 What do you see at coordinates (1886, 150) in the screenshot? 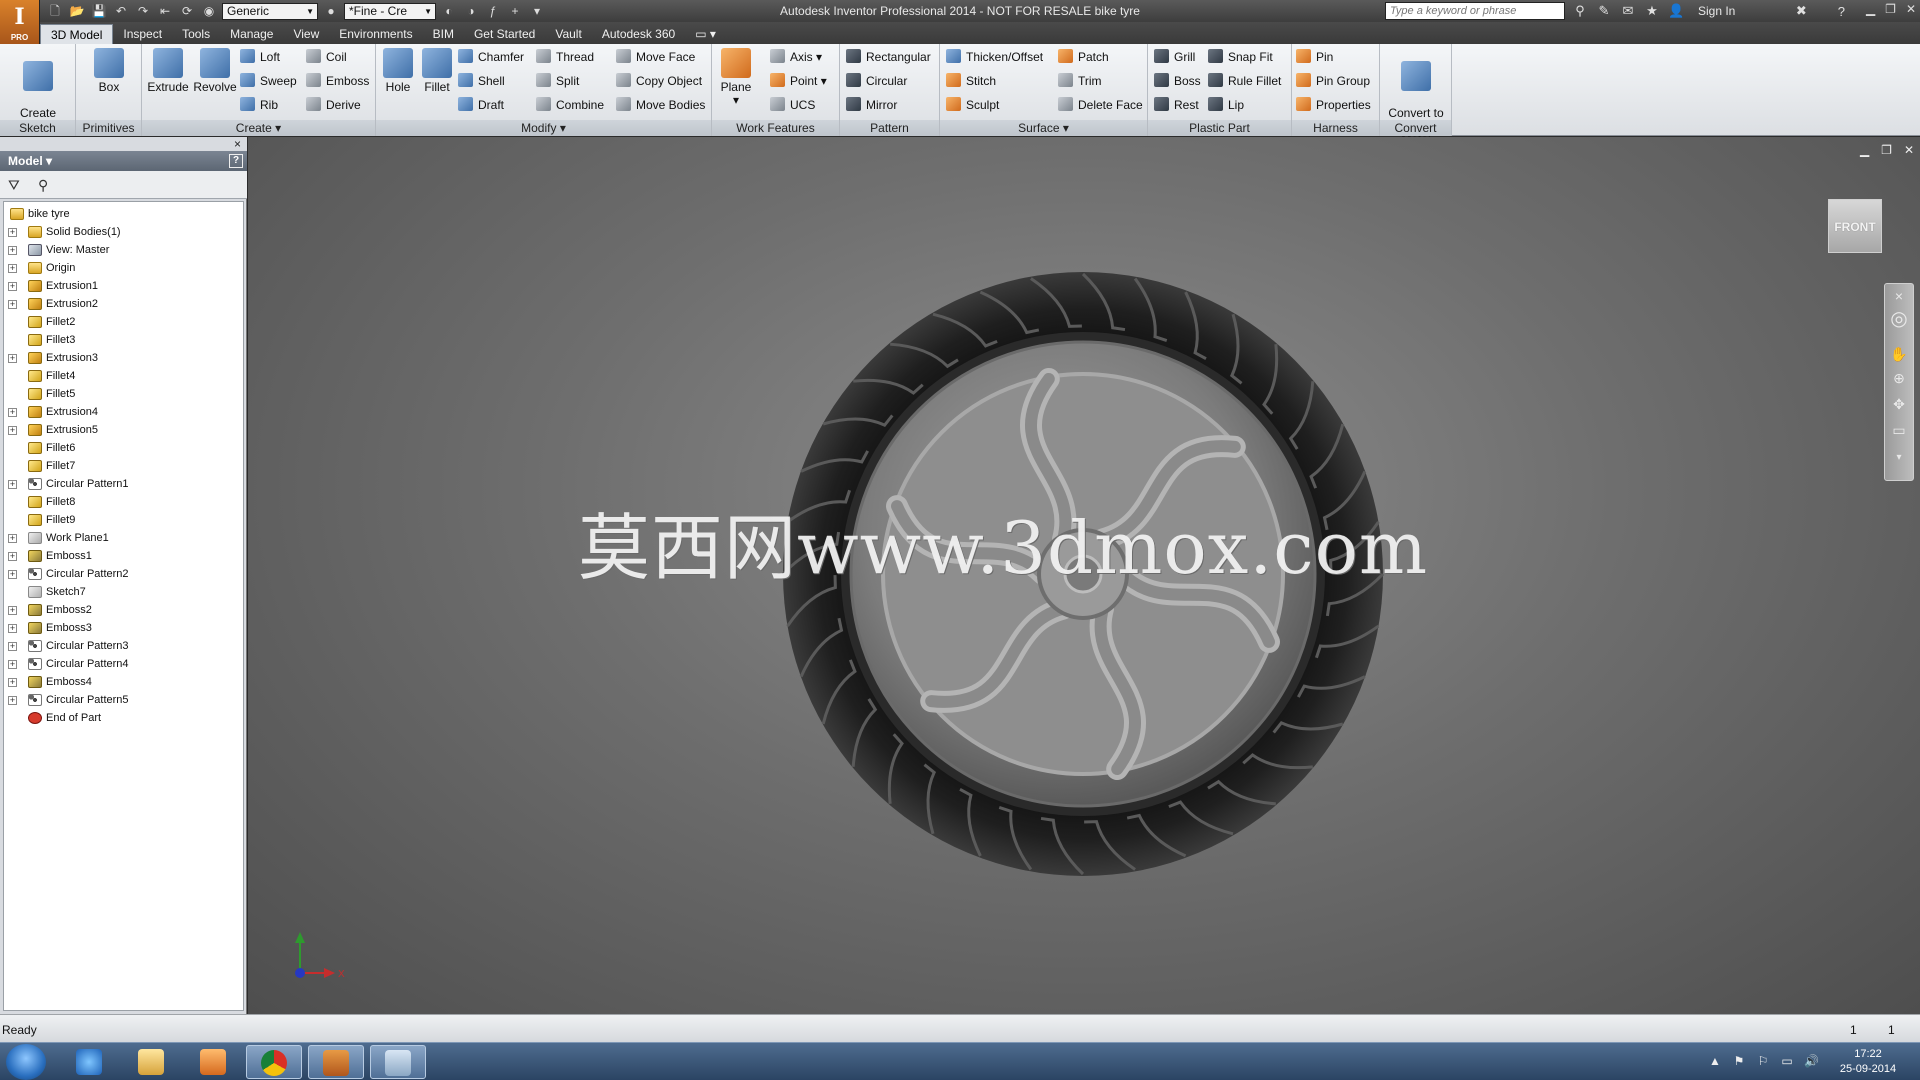
I see `viewport-restore-icon: ❐` at bounding box center [1886, 150].